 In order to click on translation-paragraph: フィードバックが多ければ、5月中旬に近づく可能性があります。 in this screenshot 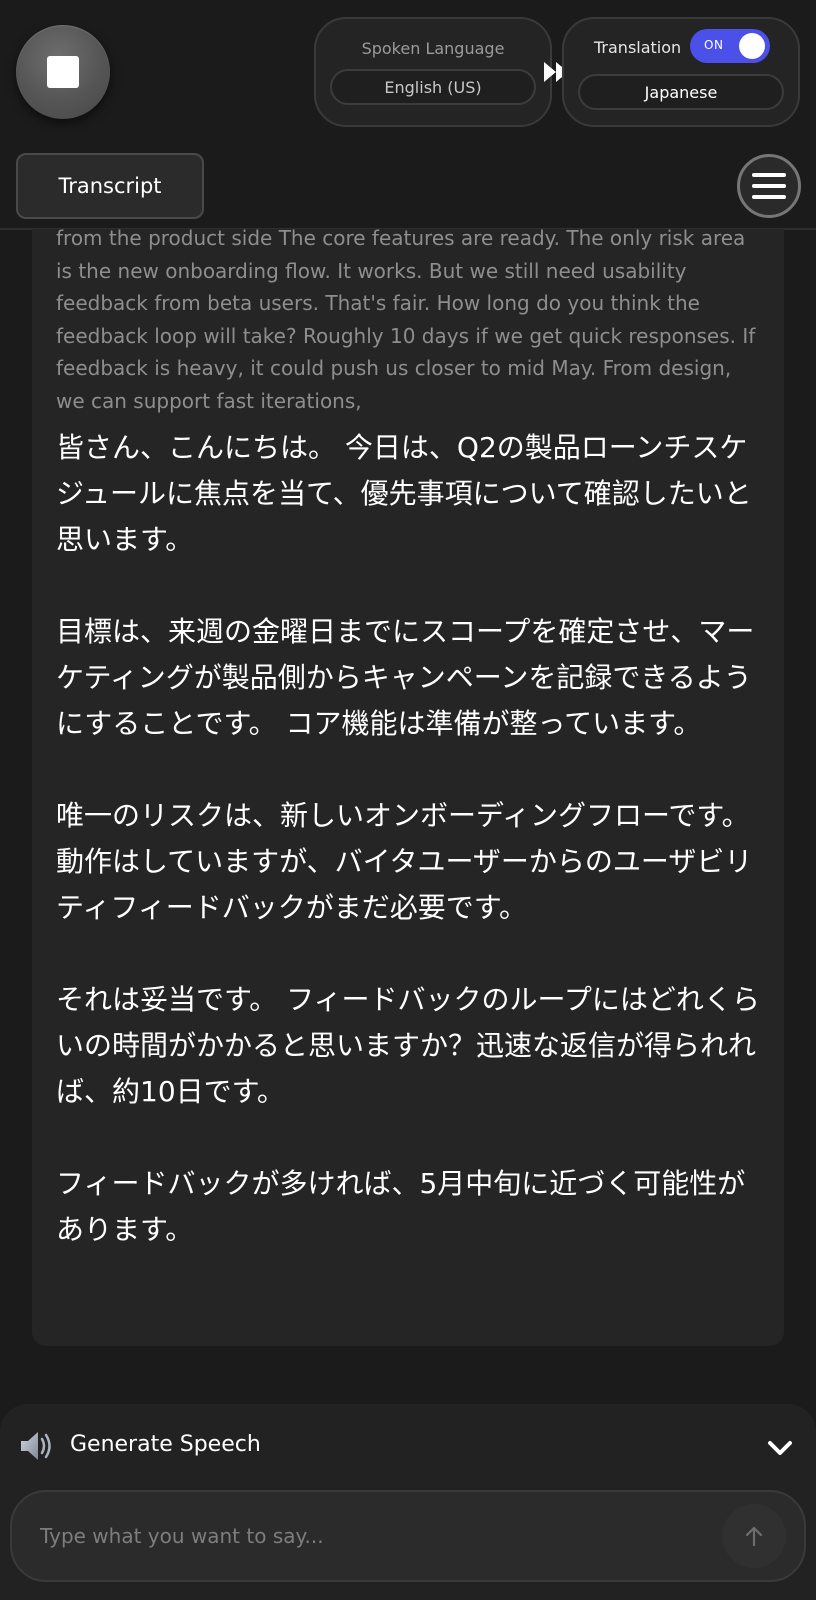, I will do `click(401, 1206)`.